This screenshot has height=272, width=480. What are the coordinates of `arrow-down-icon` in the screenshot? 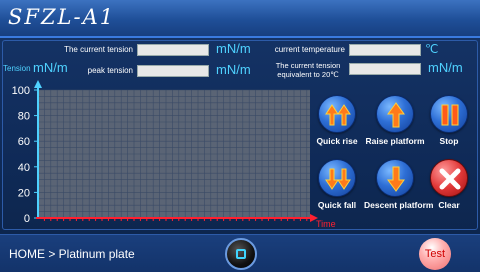 It's located at (395, 178).